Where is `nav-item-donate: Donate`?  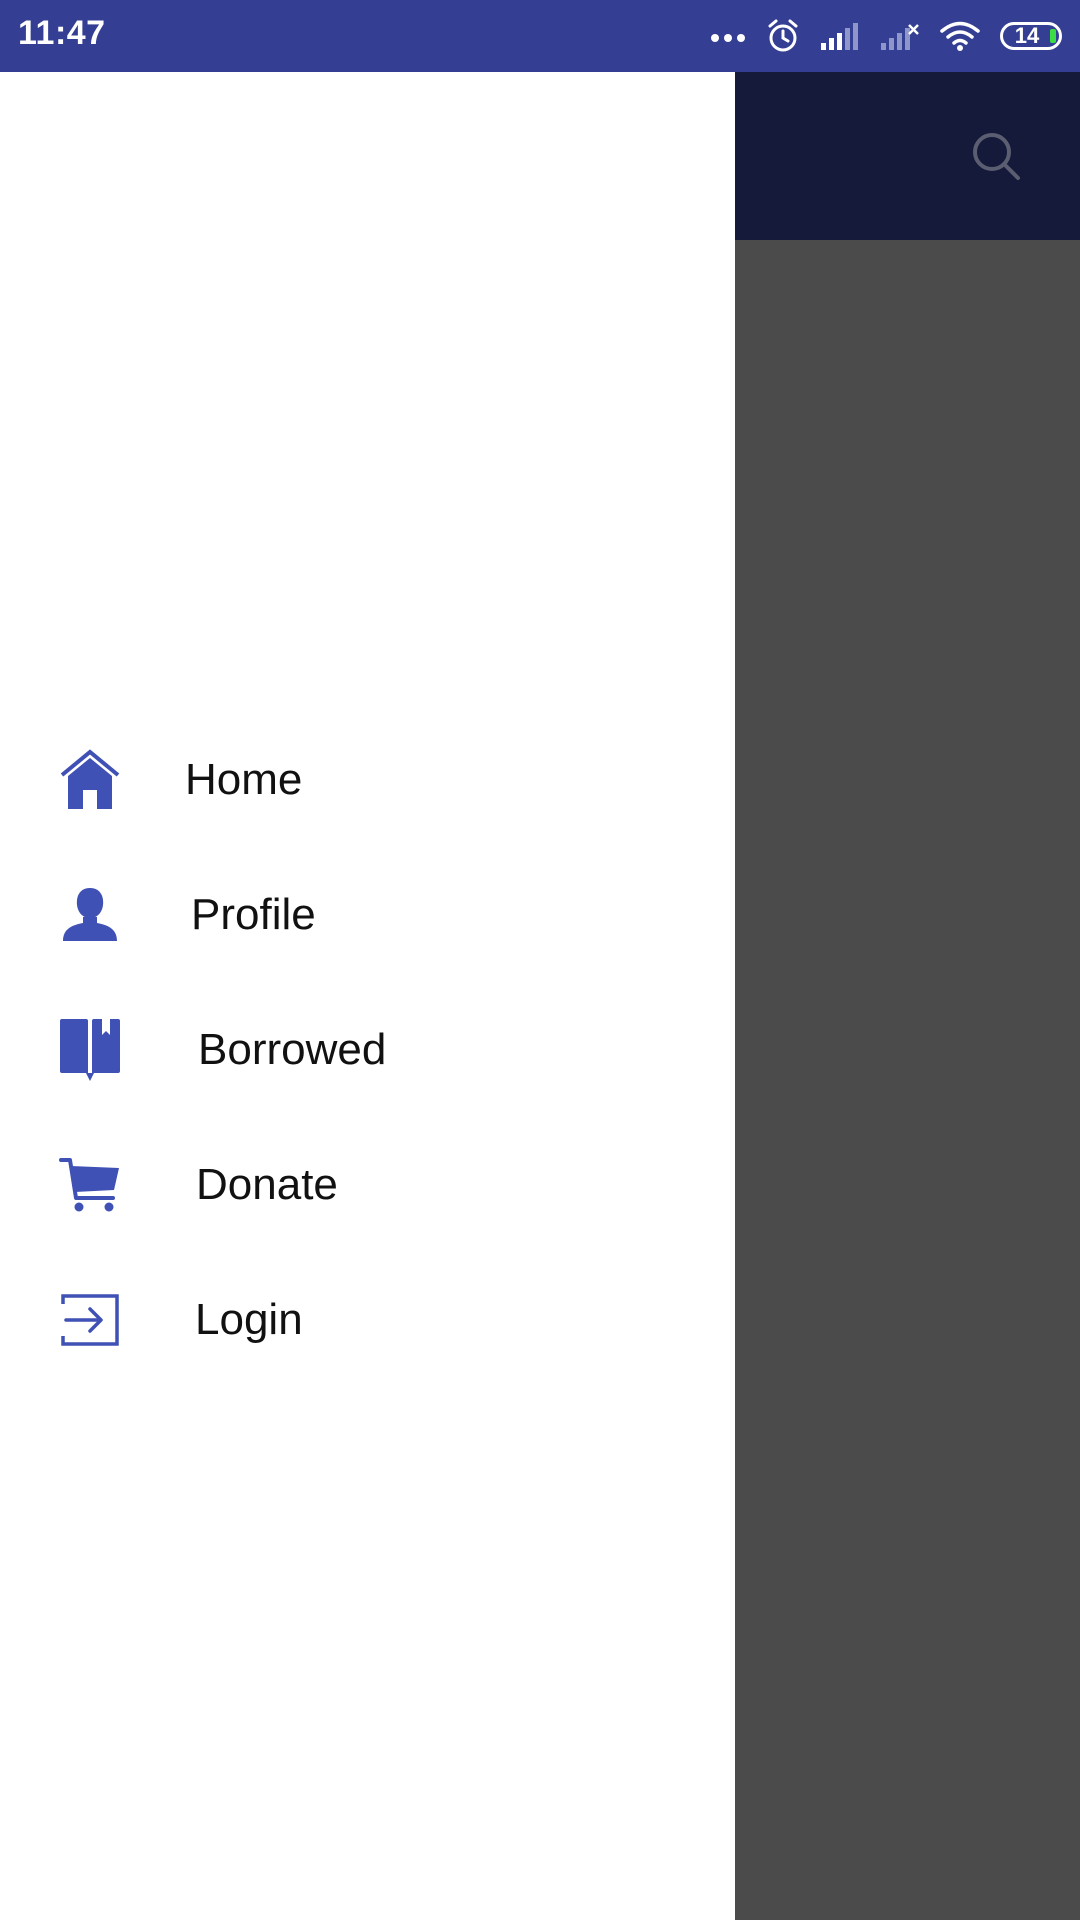
nav-item-donate: Donate is located at coordinates (367, 1184).